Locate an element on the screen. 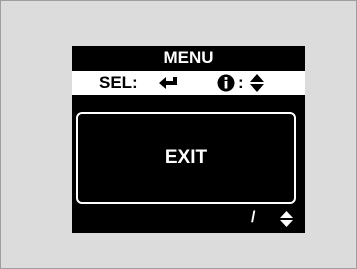 Image resolution: width=357 pixels, height=269 pixels. select-hint-bar: SEL: : is located at coordinates (188, 83).